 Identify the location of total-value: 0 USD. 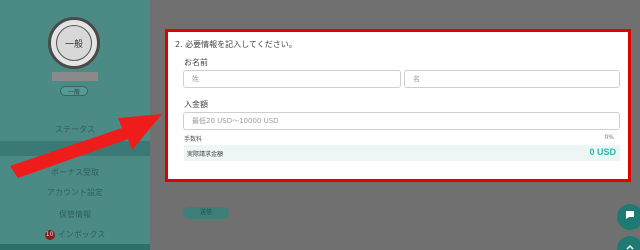
(602, 152).